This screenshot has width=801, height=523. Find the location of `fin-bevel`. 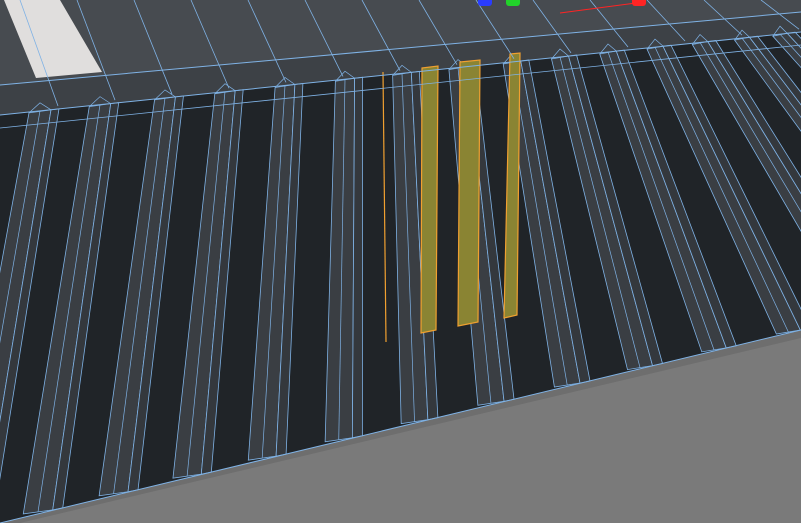

fin-bevel is located at coordinates (357, 257).